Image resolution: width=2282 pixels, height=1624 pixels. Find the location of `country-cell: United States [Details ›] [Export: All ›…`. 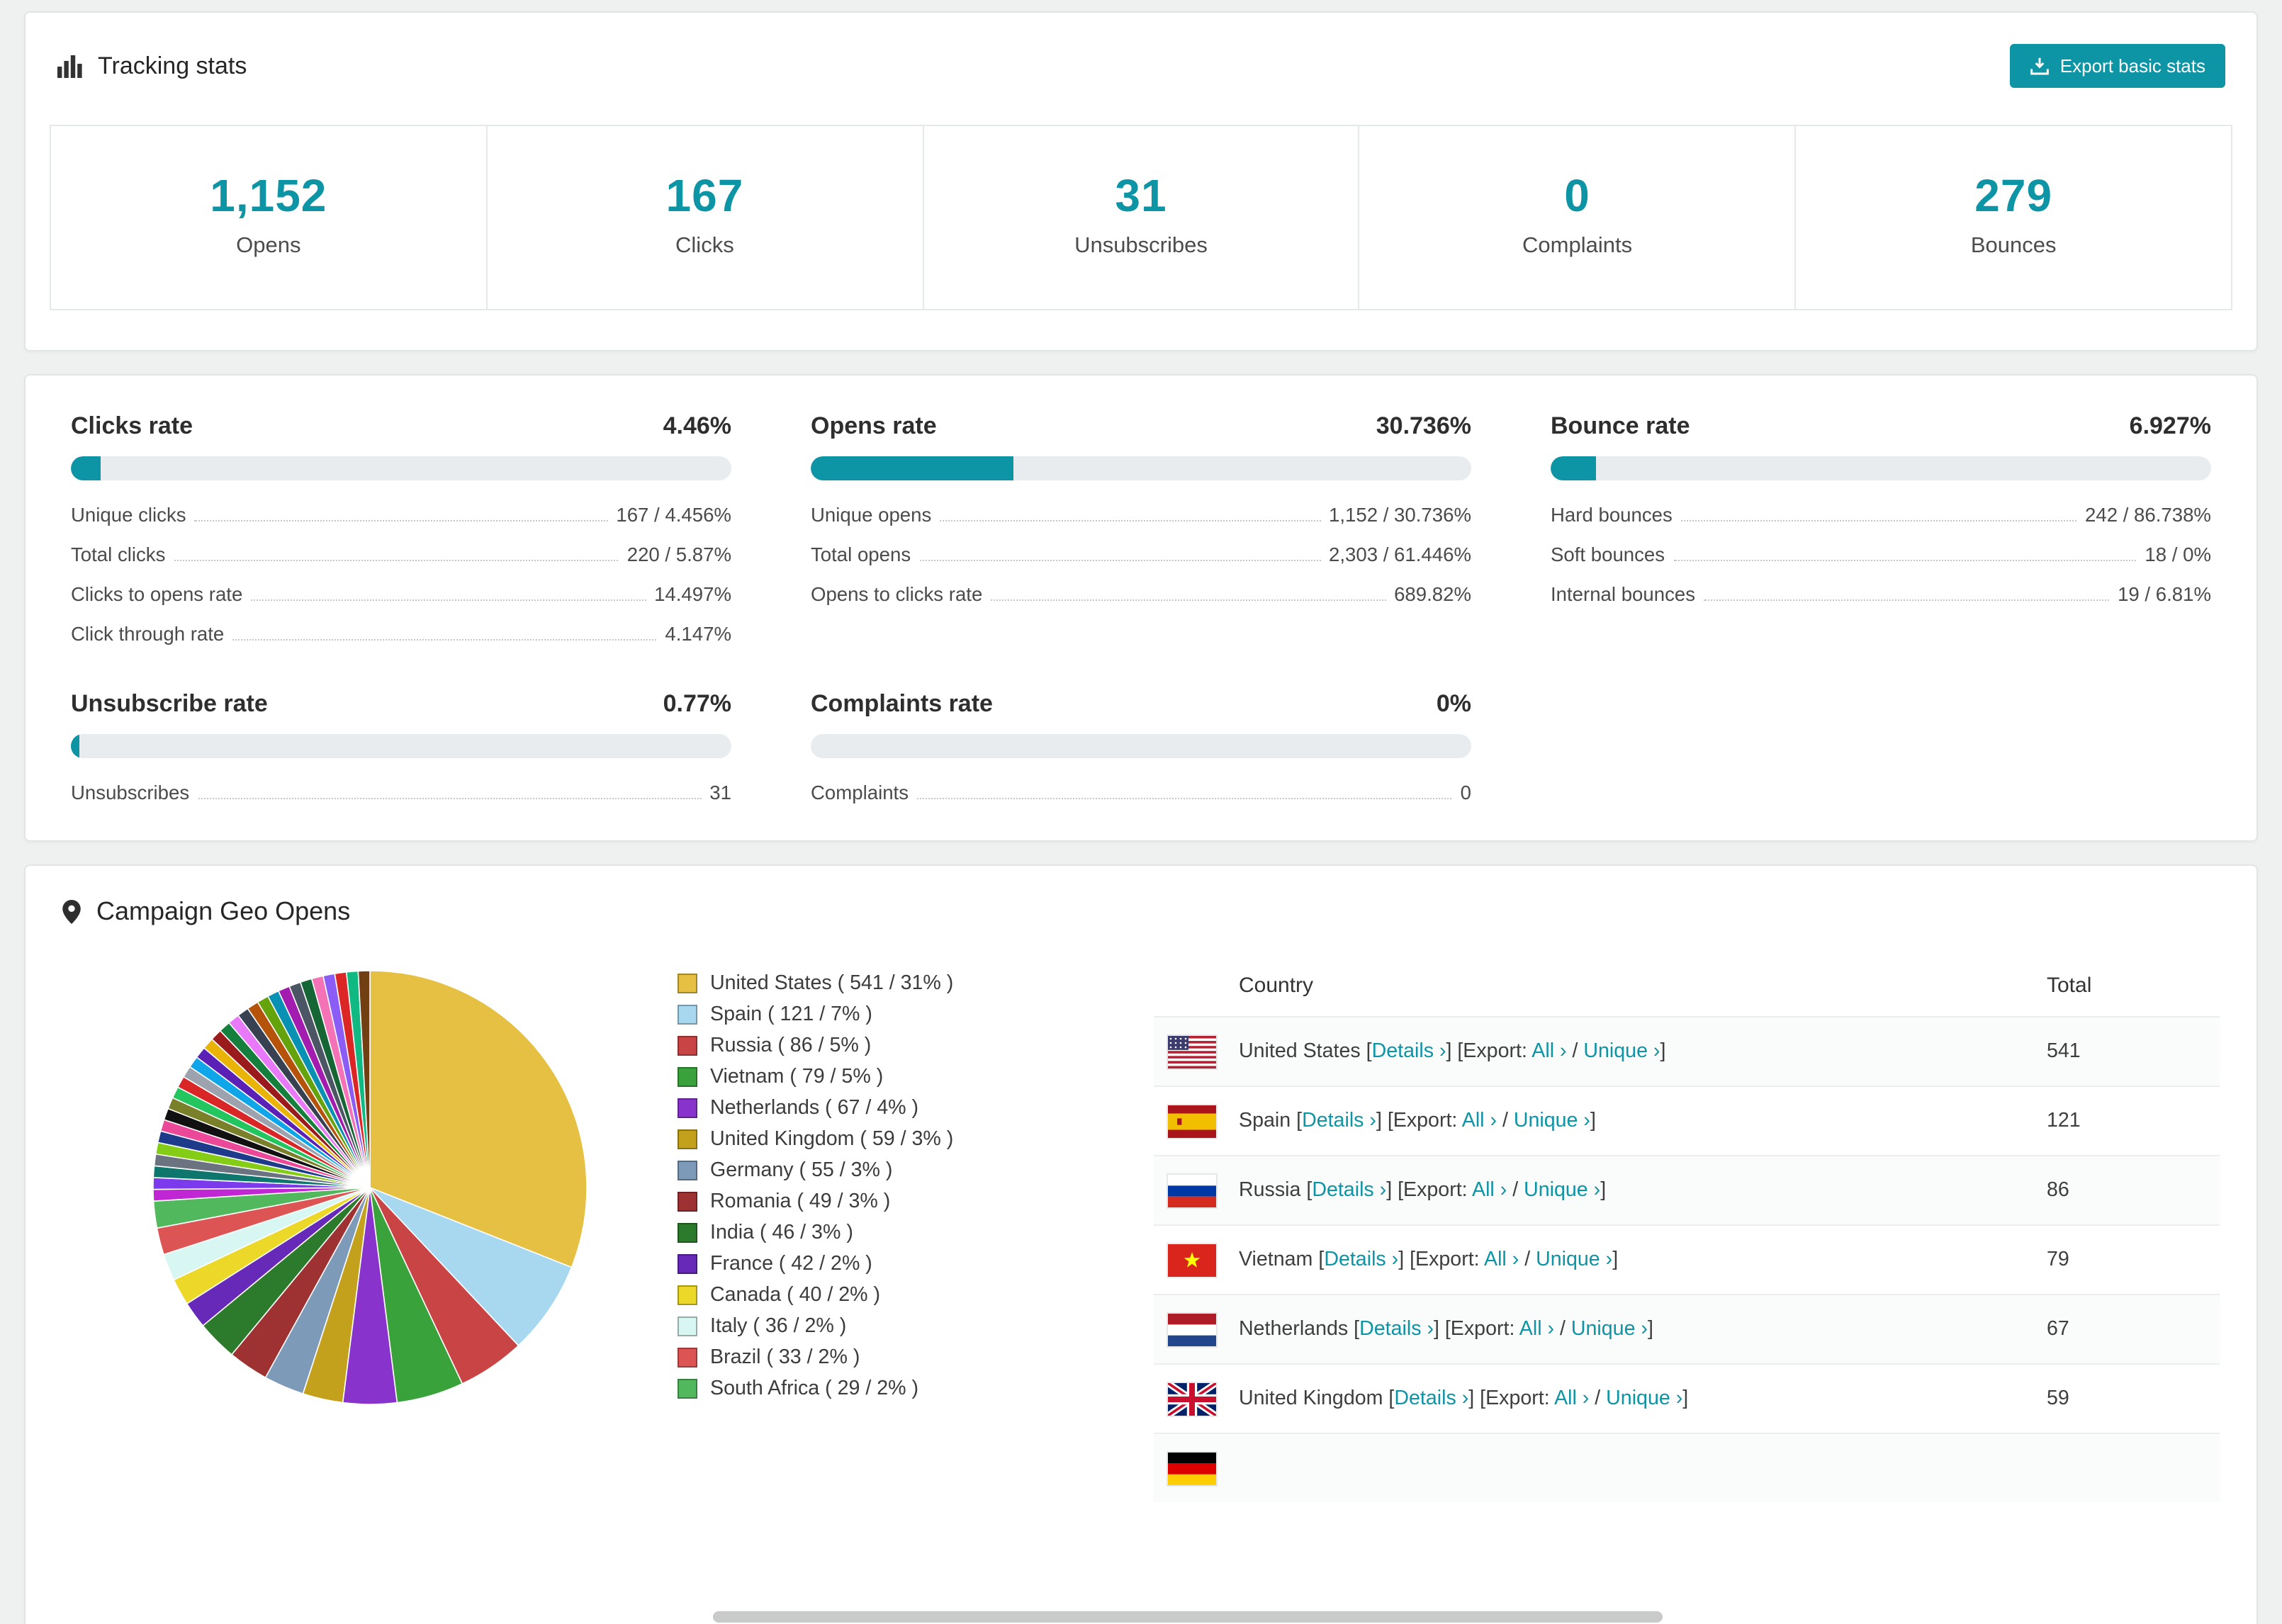

country-cell: United States [Details ›] [Export: All ›… is located at coordinates (1453, 1051).